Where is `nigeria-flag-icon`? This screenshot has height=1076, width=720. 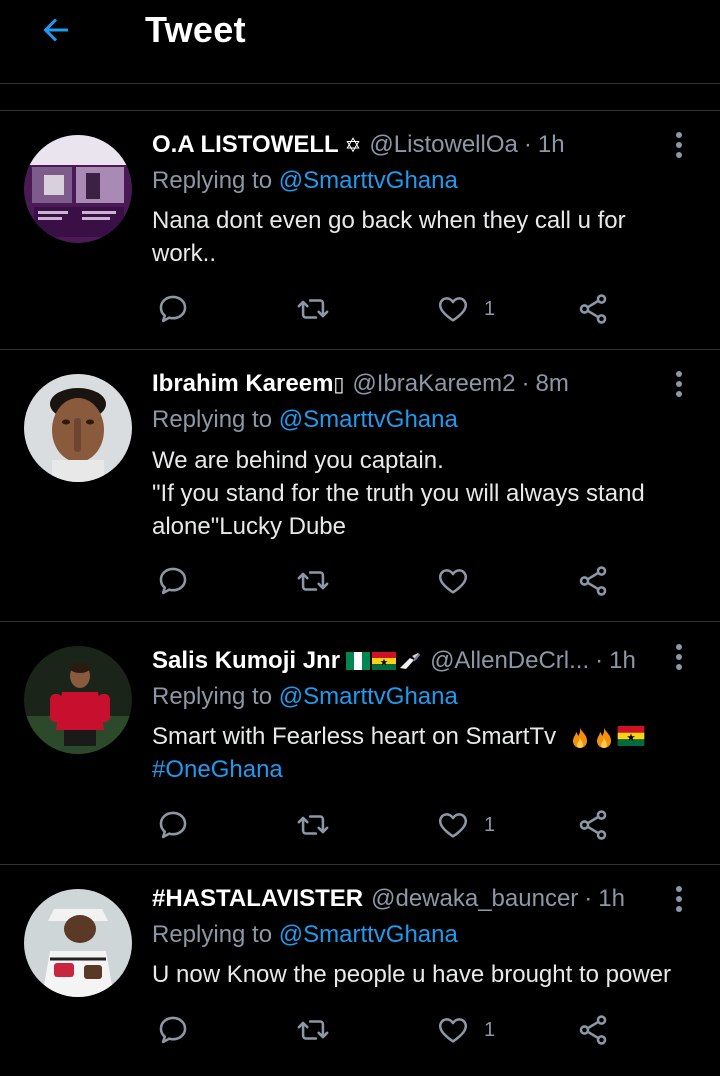 nigeria-flag-icon is located at coordinates (358, 661).